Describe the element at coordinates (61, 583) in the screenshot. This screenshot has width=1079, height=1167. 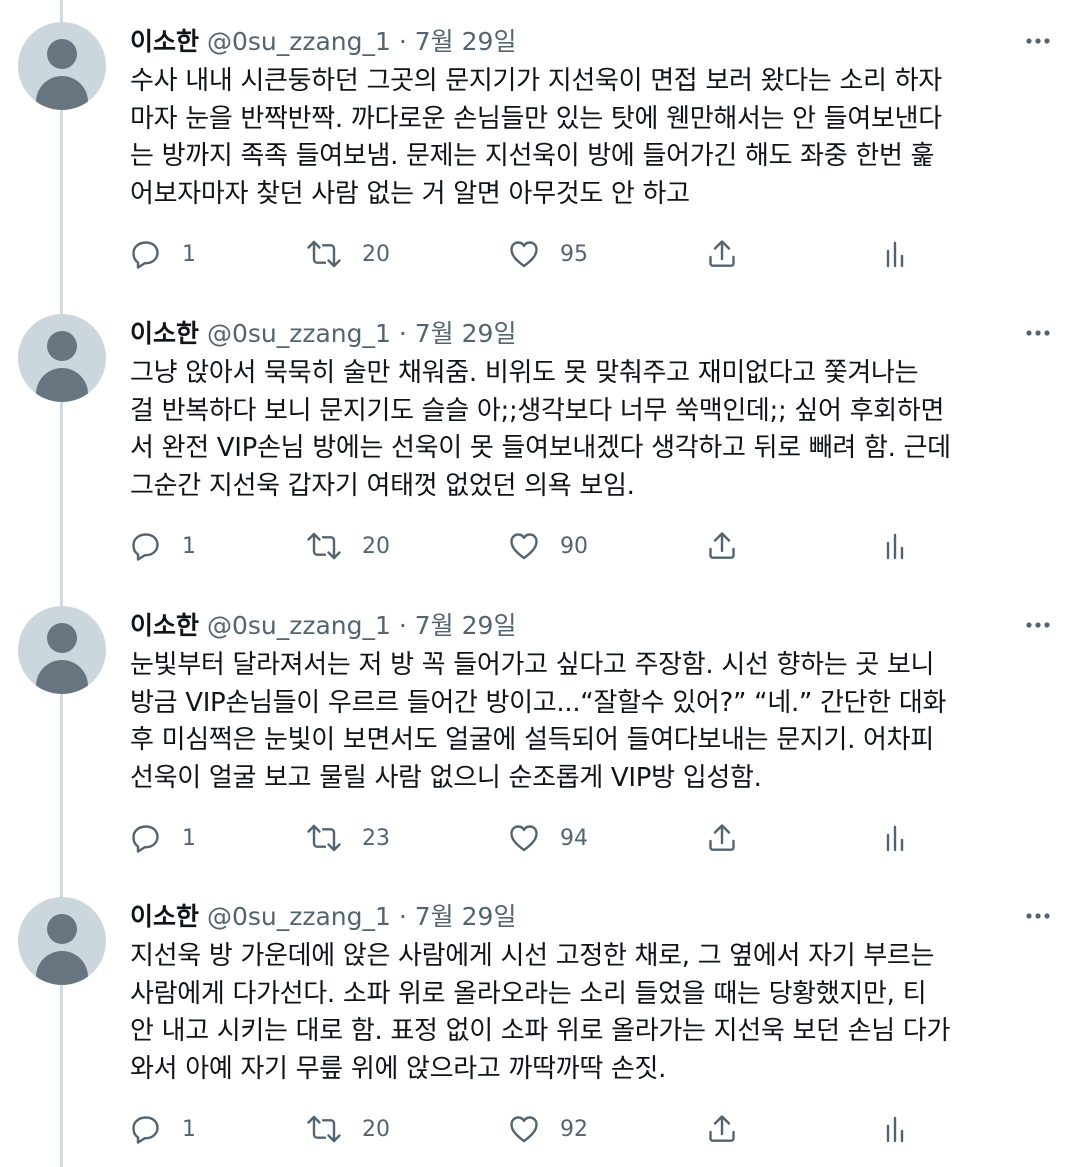
I see `thread-connector-line` at that location.